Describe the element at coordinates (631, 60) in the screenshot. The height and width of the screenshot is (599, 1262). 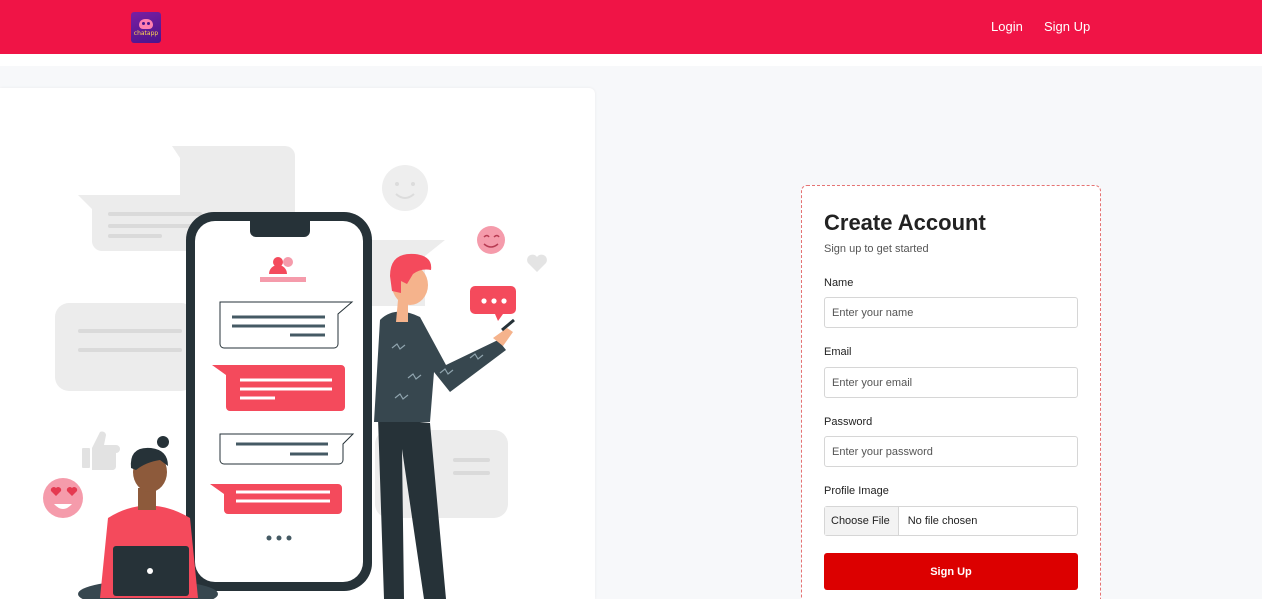
I see `header-strip` at that location.